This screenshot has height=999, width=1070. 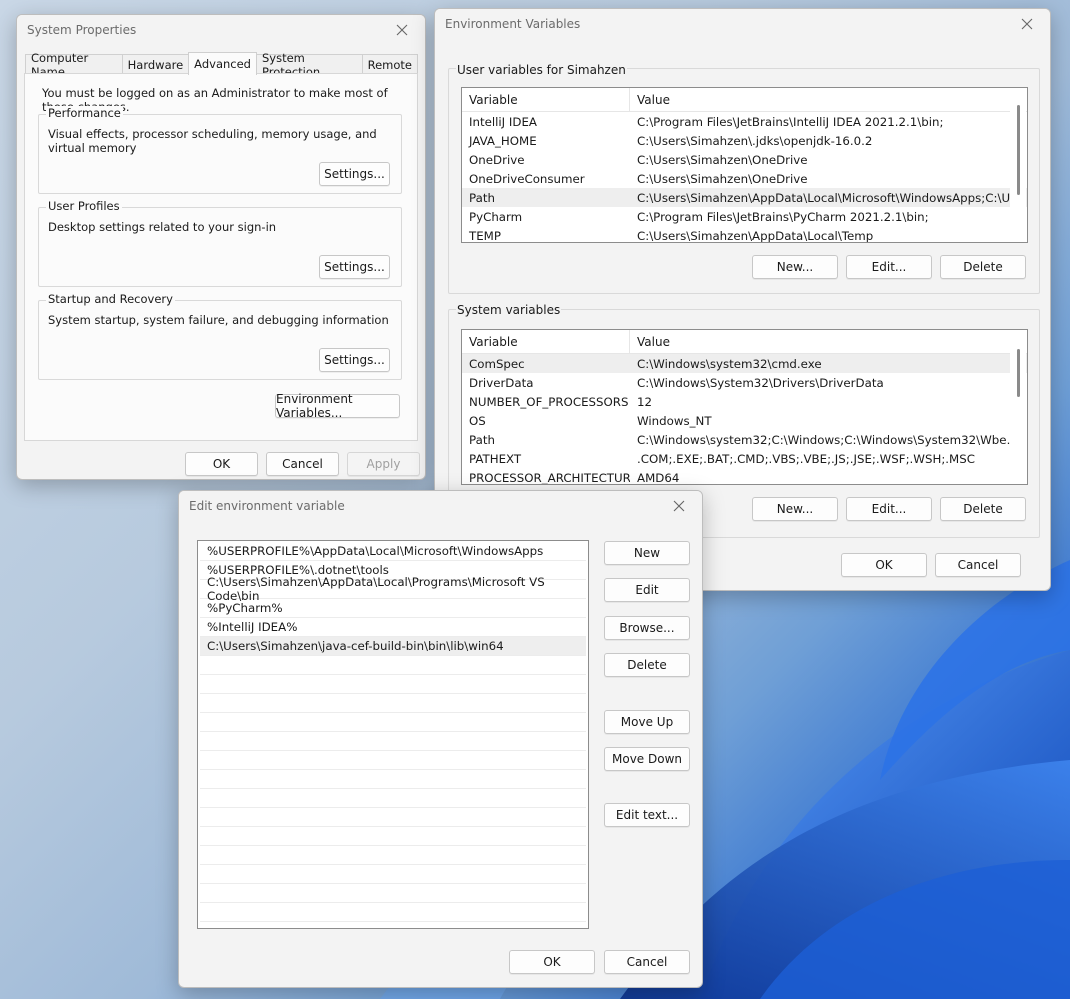 I want to click on variable-name: PATHEXT, so click(x=495, y=458).